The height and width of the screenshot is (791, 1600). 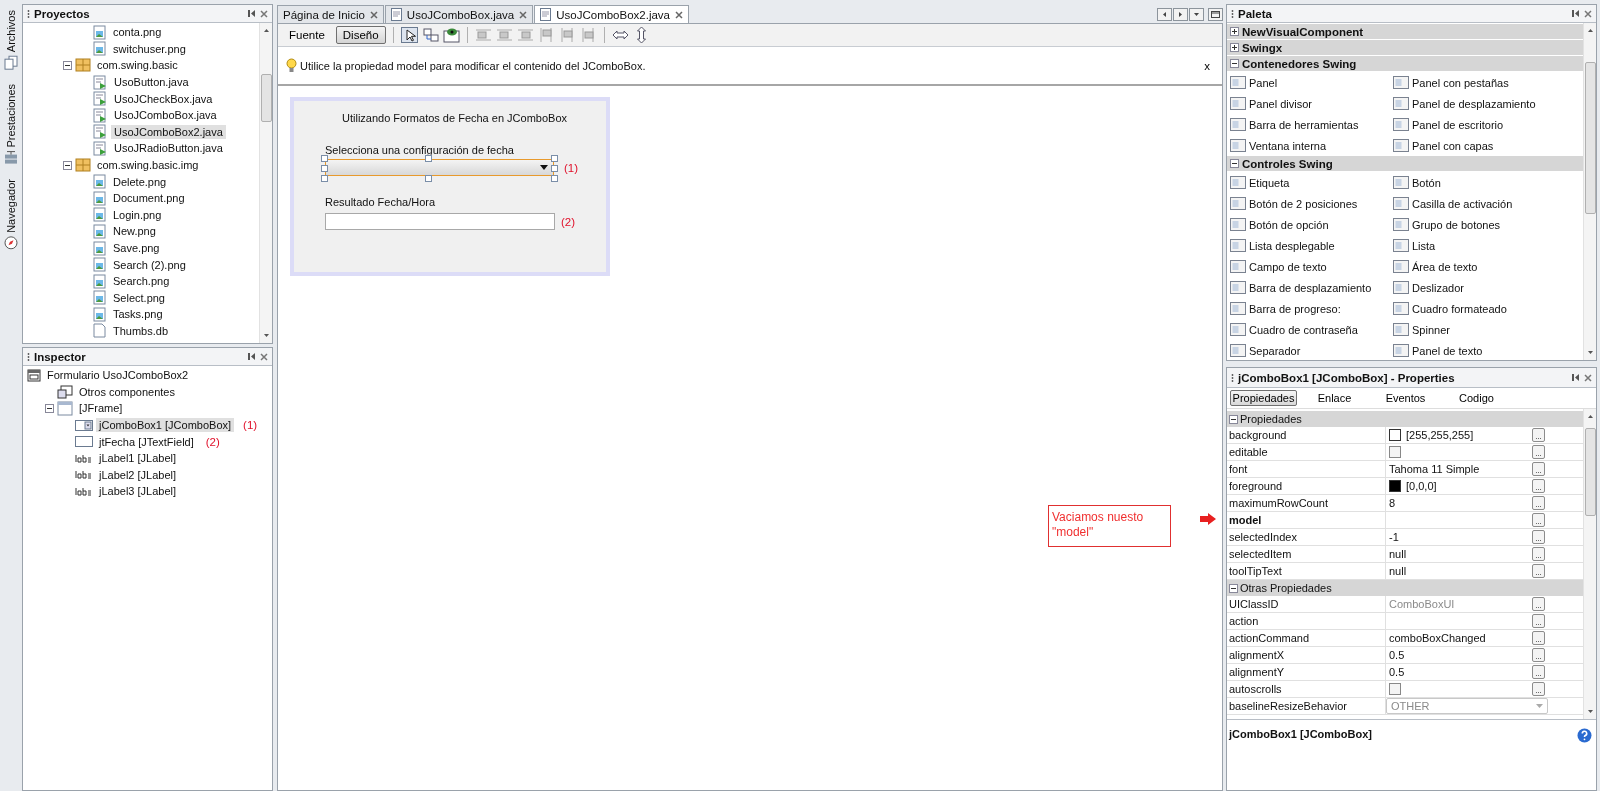 What do you see at coordinates (1471, 124) in the screenshot?
I see `palette-item: Panel de escritorio` at bounding box center [1471, 124].